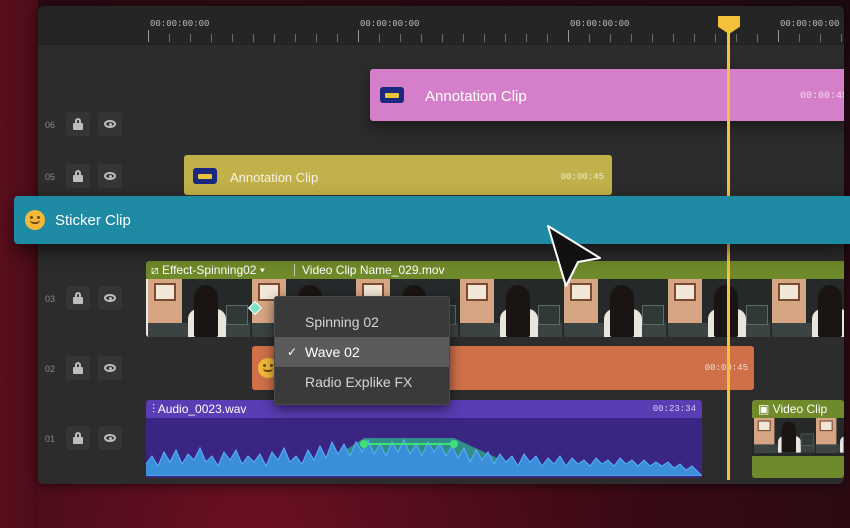  Describe the element at coordinates (398, 175) in the screenshot. I see `annotation-clip-track-05: Annotation Clip 00:00:45` at that location.